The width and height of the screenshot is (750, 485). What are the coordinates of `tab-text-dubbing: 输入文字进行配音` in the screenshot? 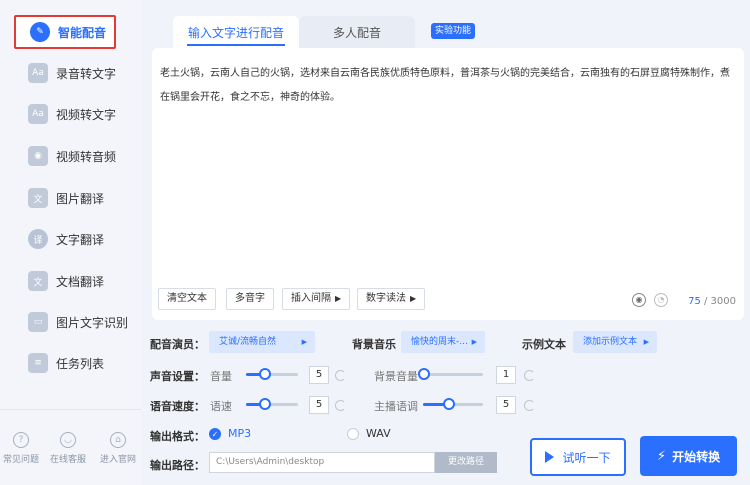 It's located at (236, 32).